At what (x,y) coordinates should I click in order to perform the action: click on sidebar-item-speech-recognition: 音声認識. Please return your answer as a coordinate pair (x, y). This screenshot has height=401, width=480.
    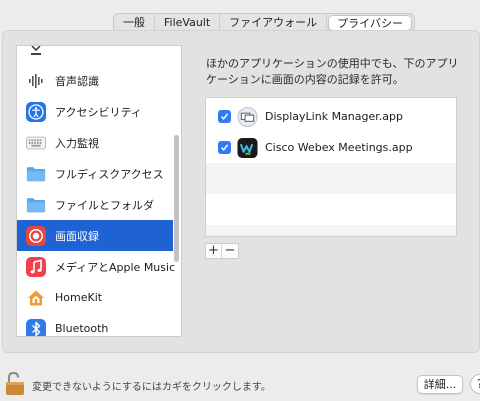
    Looking at the image, I should click on (95, 80).